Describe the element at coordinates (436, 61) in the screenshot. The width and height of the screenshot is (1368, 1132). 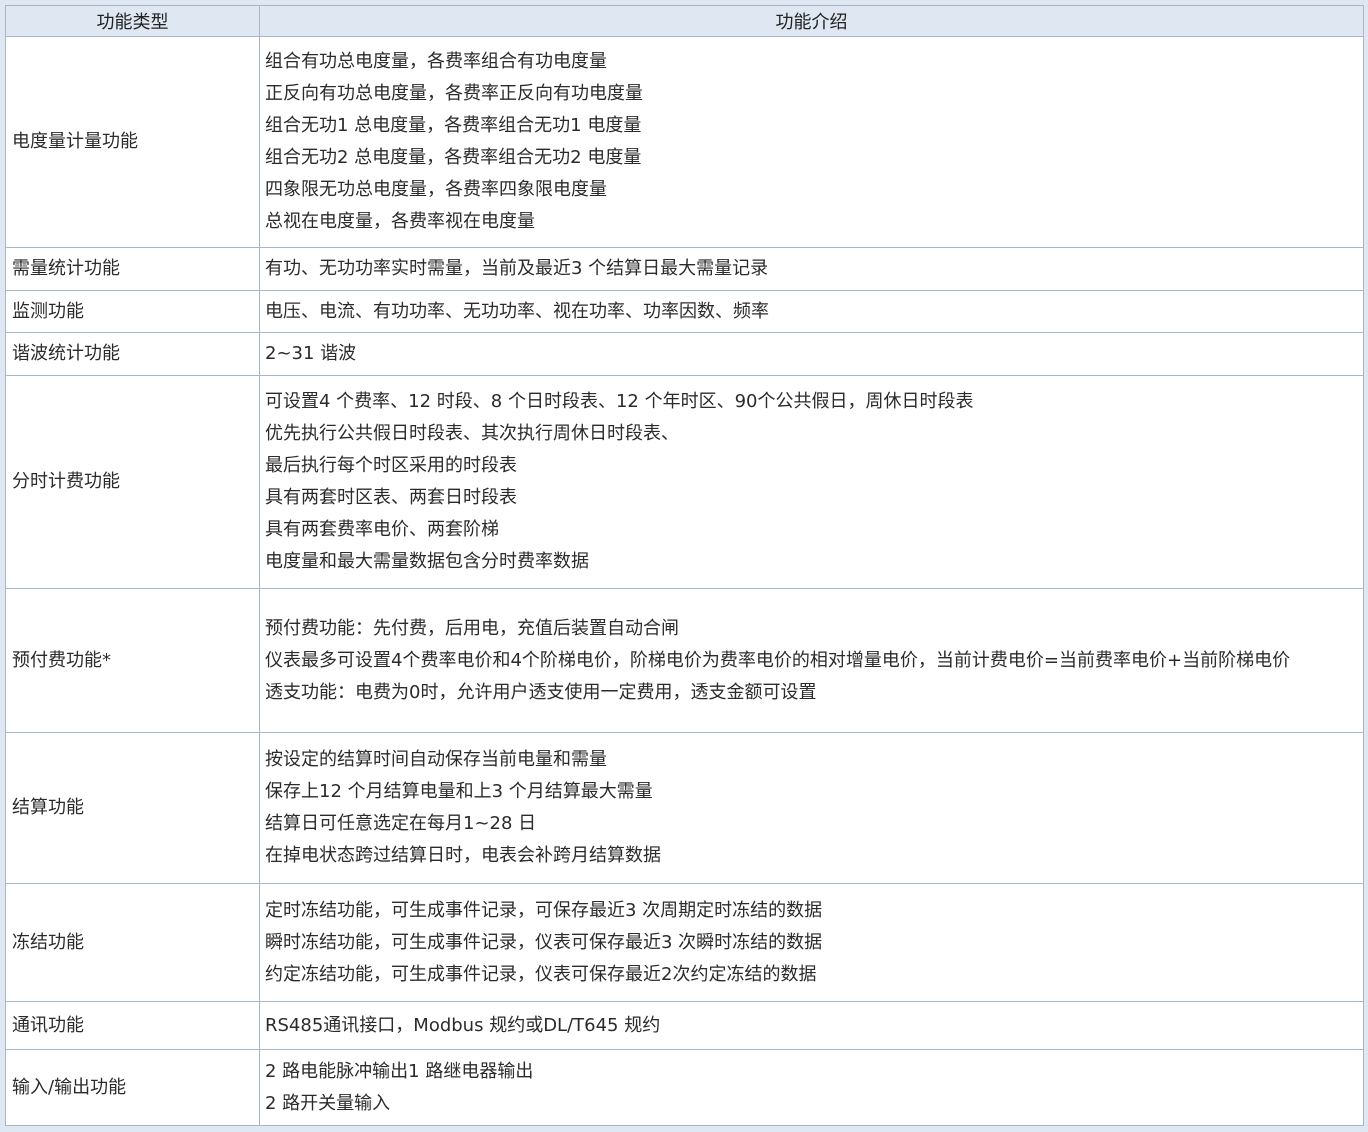
I see `description-line: 组合有功总电度量，各费率组合有功电度量` at that location.